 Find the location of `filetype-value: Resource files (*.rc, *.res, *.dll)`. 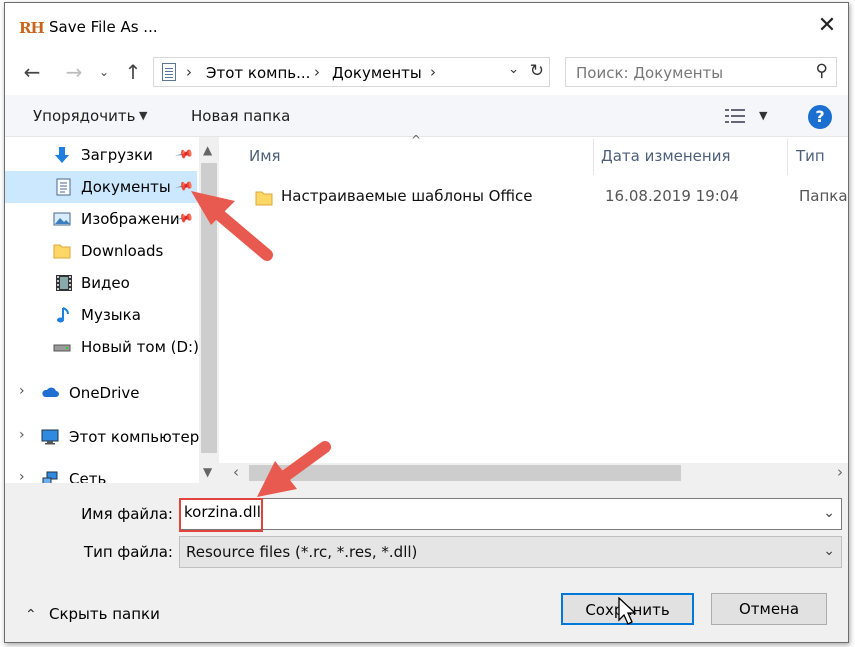

filetype-value: Resource files (*.rc, *.res, *.dll) is located at coordinates (302, 552).